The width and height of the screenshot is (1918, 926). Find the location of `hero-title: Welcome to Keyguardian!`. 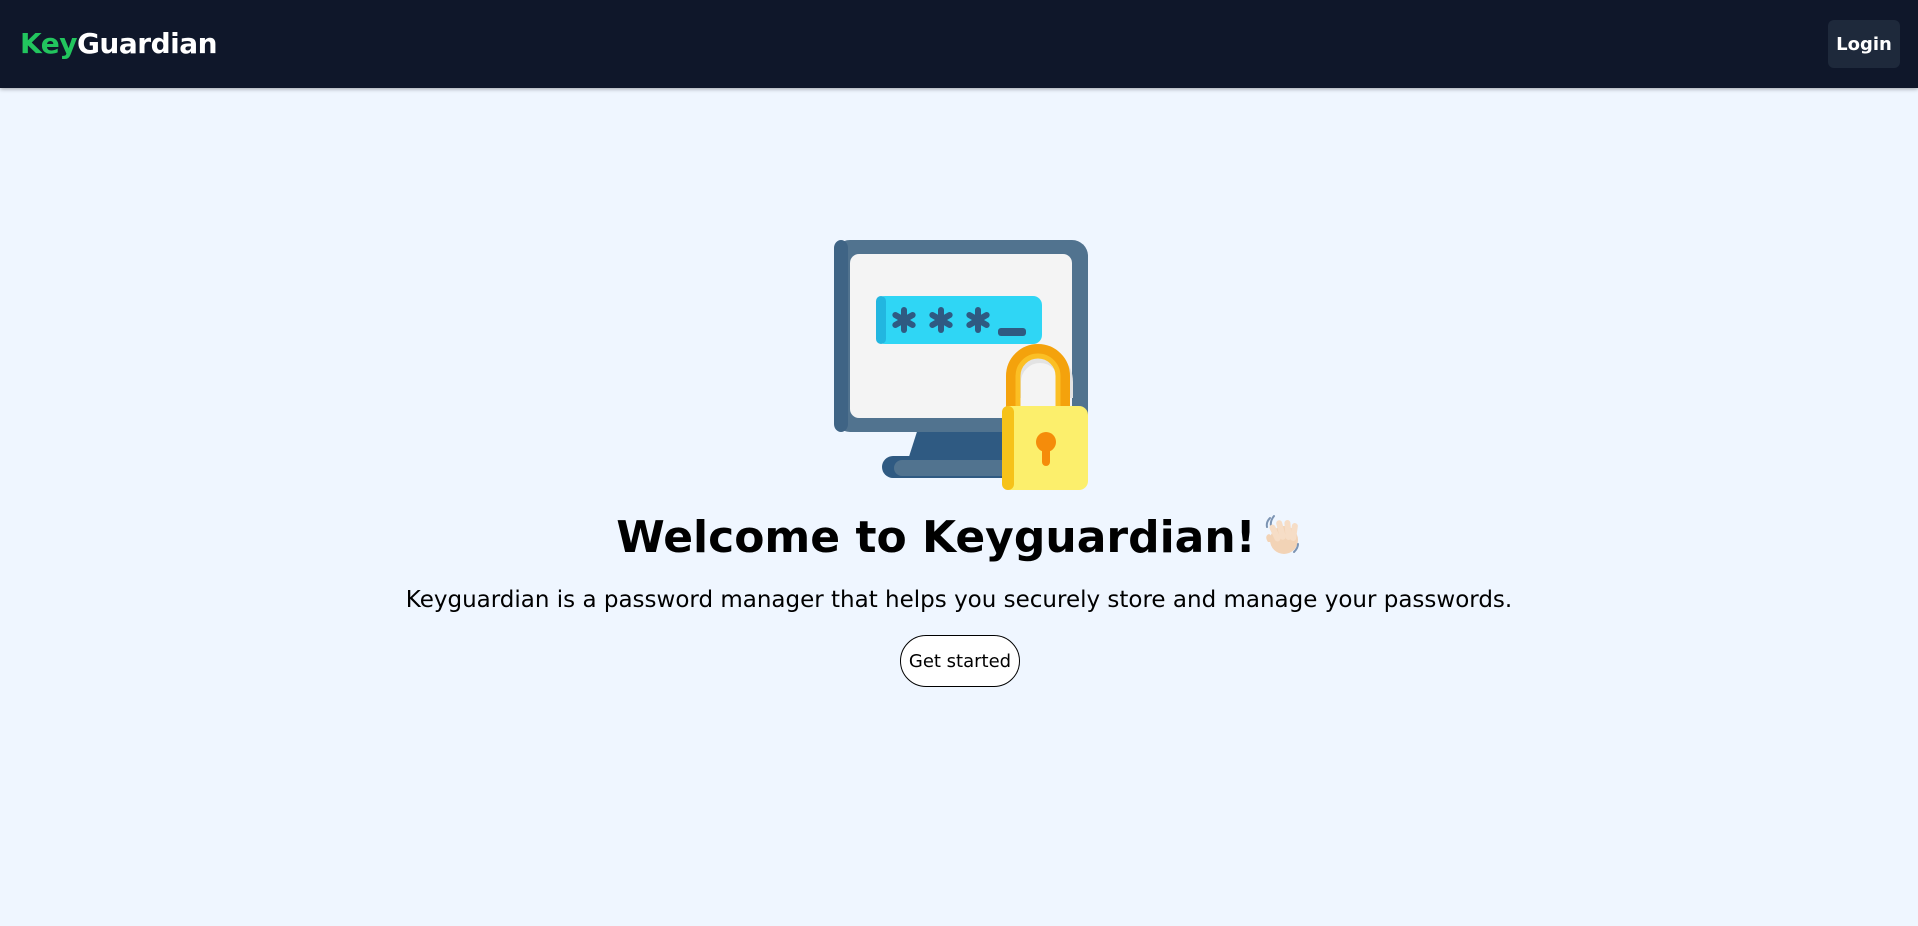

hero-title: Welcome to Keyguardian! is located at coordinates (936, 537).